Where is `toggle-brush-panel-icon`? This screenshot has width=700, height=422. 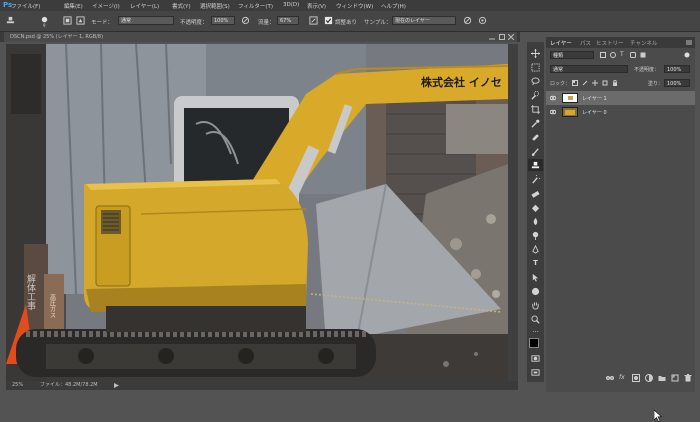
toggle-brush-panel-icon is located at coordinates (67, 20).